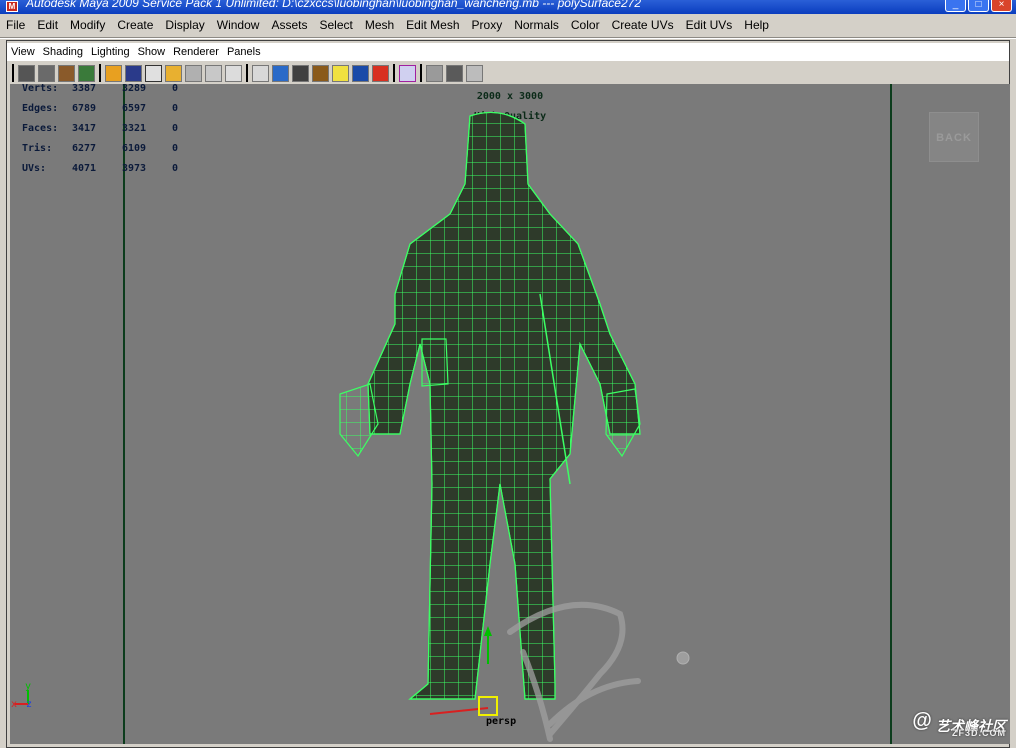 The image size is (1016, 748). Describe the element at coordinates (407, 73) in the screenshot. I see `isolate-select-icon` at that location.